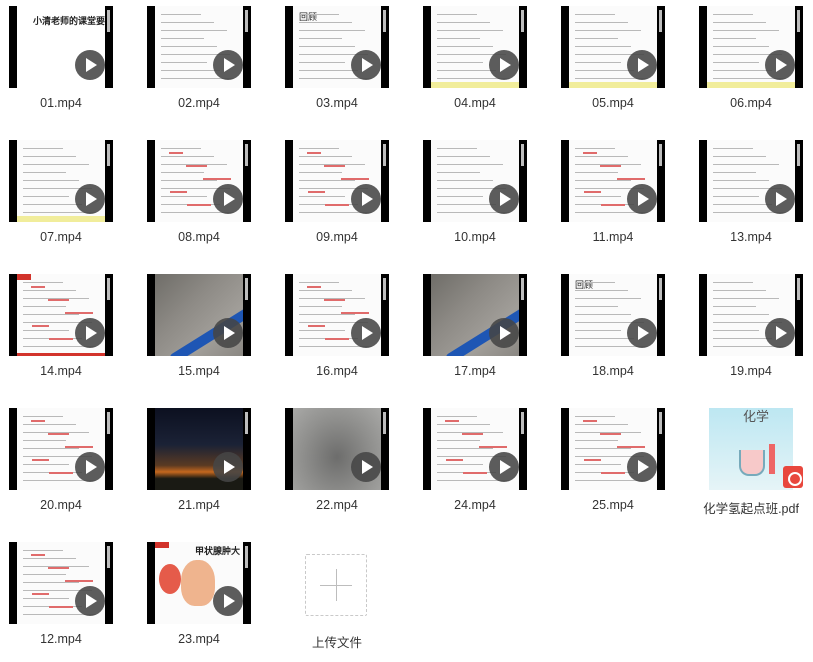  I want to click on file-tile: 17.mp4, so click(475, 334).